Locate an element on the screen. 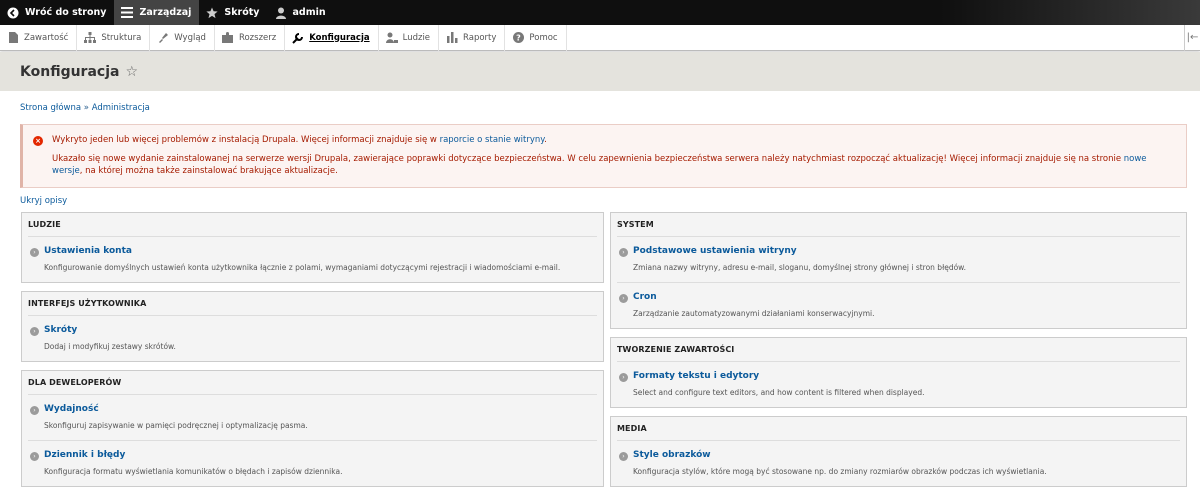 The width and height of the screenshot is (1200, 500). user-label: admin is located at coordinates (309, 12).